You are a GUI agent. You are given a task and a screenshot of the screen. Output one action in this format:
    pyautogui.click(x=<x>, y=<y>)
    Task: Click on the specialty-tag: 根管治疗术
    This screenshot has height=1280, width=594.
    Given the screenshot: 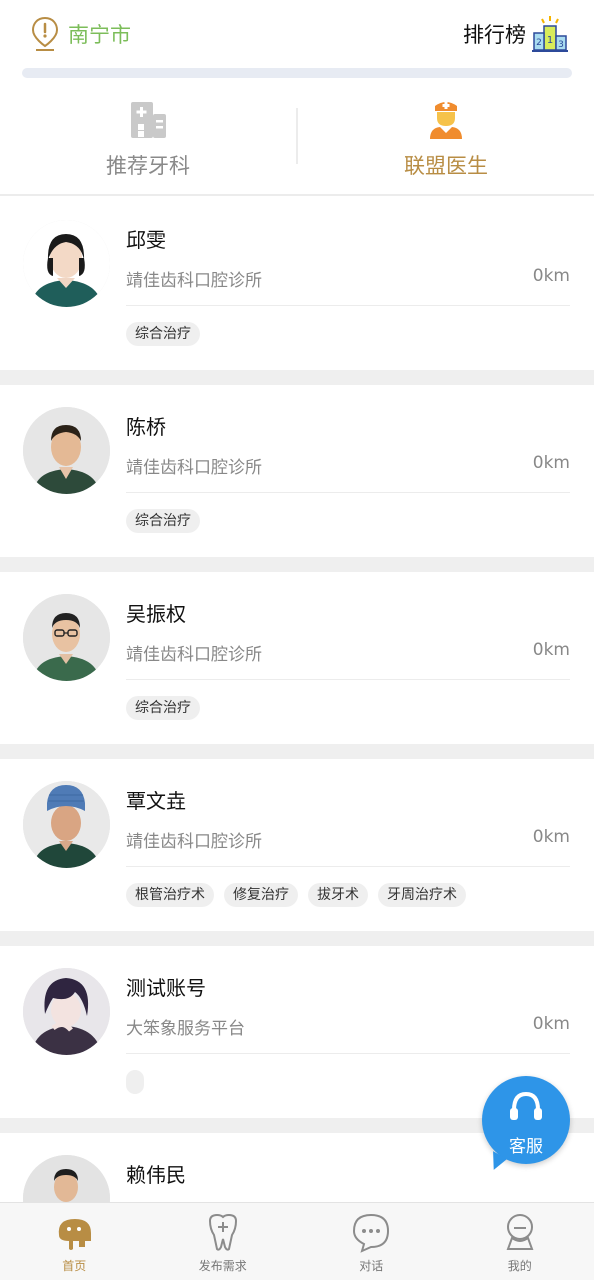 What is the action you would take?
    pyautogui.click(x=170, y=895)
    